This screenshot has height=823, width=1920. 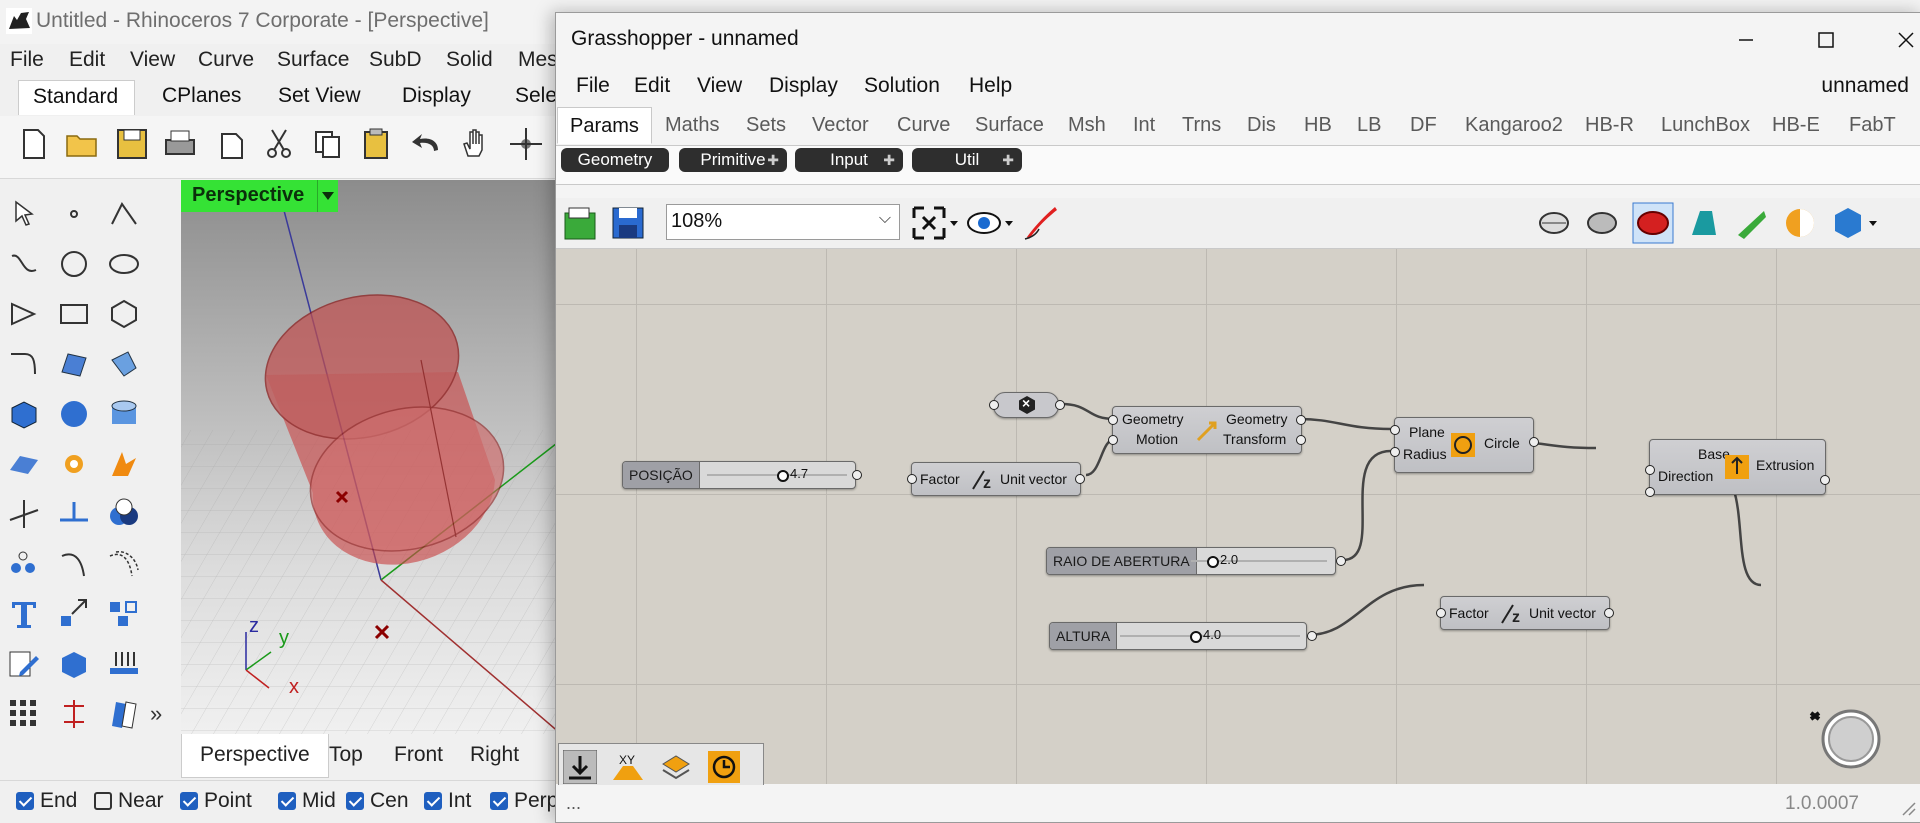 What do you see at coordinates (580, 767) in the screenshot?
I see `download-arrow-icon` at bounding box center [580, 767].